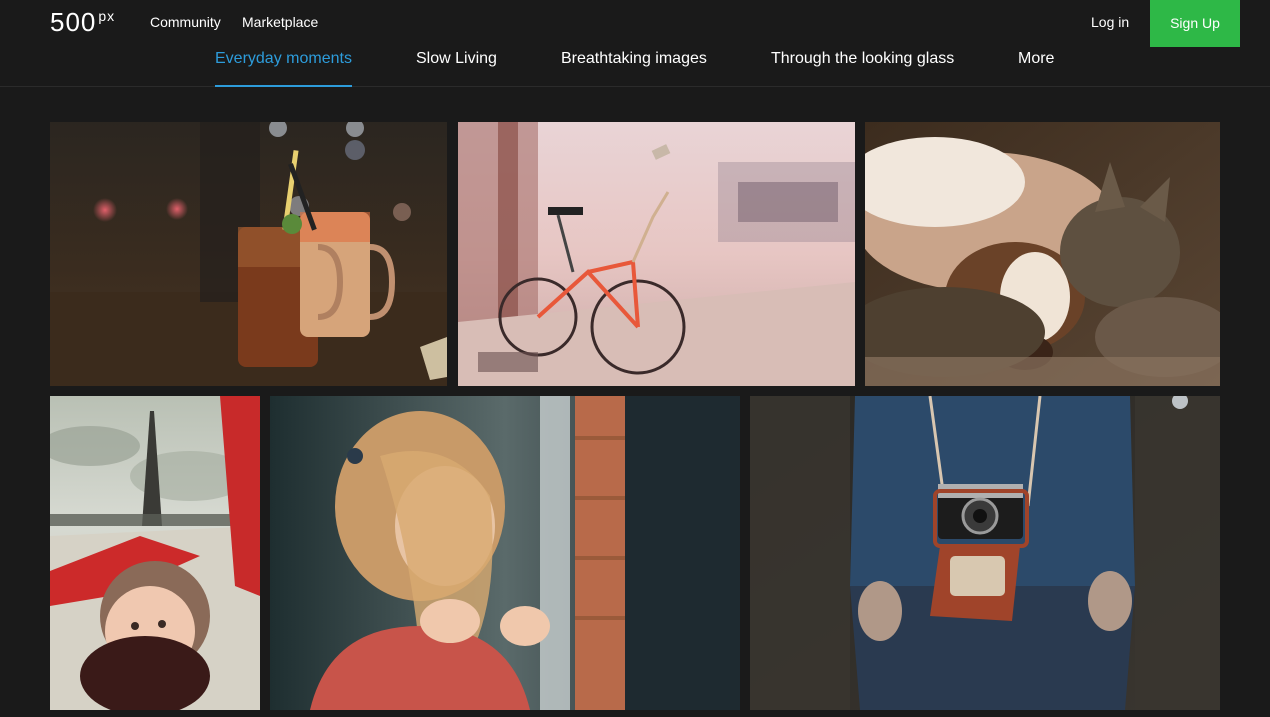  I want to click on photo-dog-and-cat, so click(1042, 254).